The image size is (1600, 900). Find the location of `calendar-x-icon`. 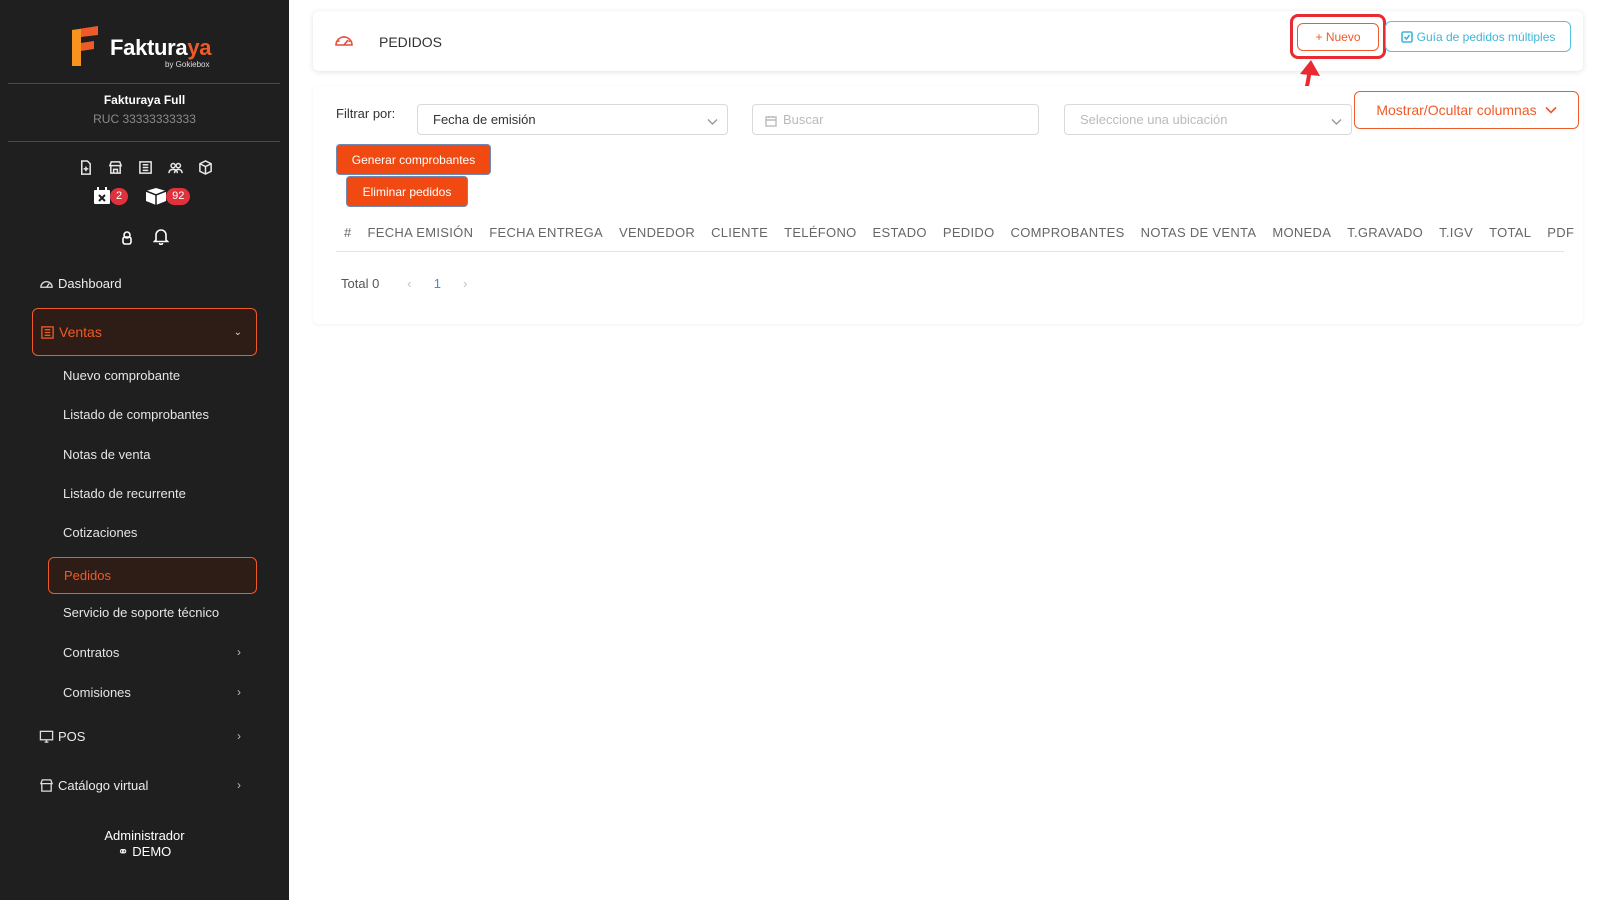

calendar-x-icon is located at coordinates (102, 195).